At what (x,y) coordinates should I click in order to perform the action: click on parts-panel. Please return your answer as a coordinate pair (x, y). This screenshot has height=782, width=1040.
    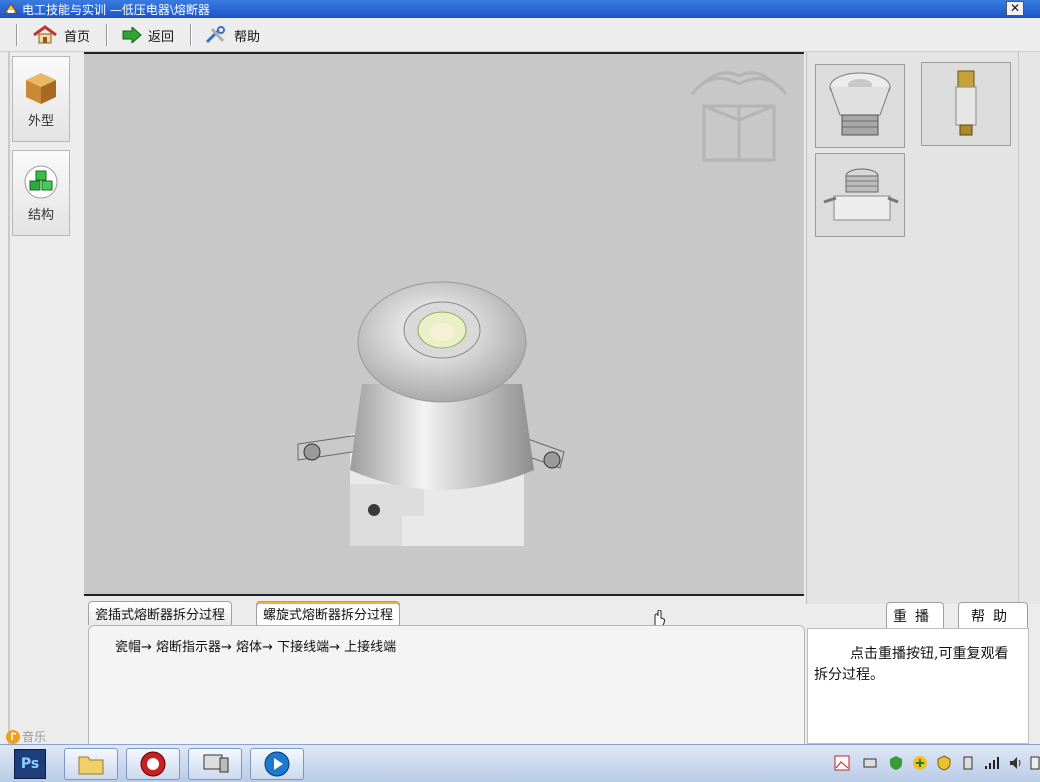
    Looking at the image, I should click on (912, 328).